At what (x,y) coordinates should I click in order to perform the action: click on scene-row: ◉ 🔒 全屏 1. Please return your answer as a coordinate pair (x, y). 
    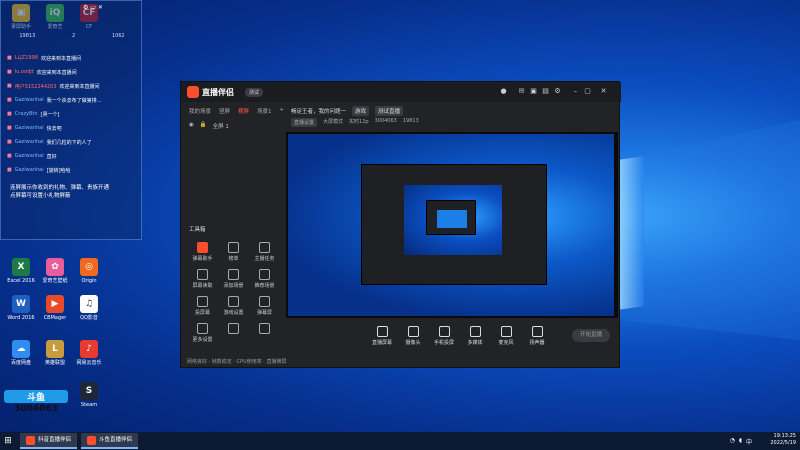
    Looking at the image, I should click on (209, 126).